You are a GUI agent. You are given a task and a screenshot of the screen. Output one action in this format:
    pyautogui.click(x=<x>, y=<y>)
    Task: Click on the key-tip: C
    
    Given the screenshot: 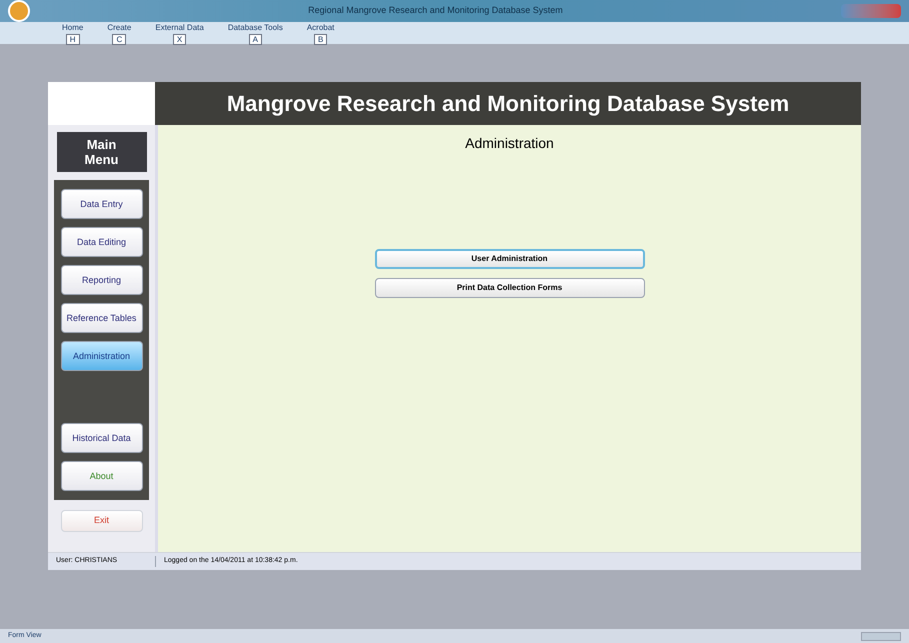 What is the action you would take?
    pyautogui.click(x=119, y=39)
    